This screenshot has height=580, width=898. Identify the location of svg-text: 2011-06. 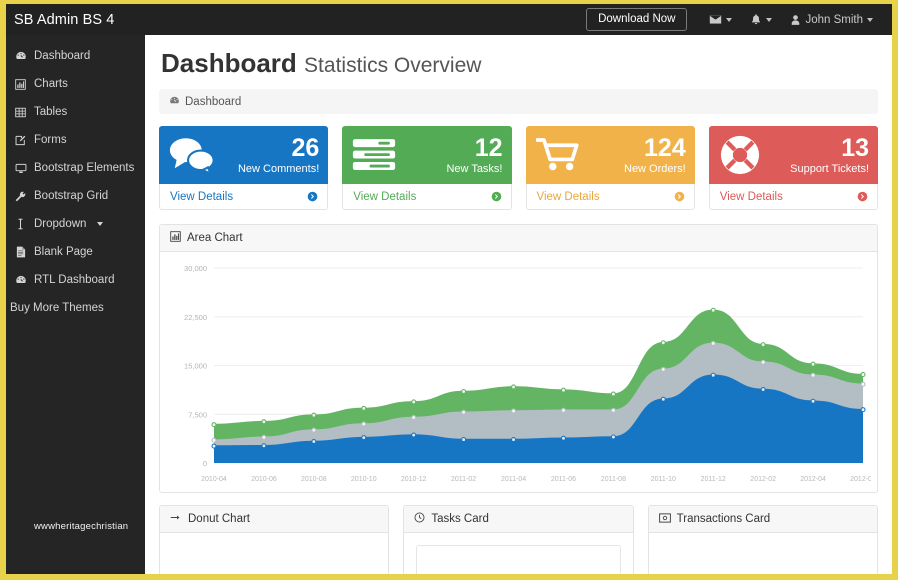
(563, 479).